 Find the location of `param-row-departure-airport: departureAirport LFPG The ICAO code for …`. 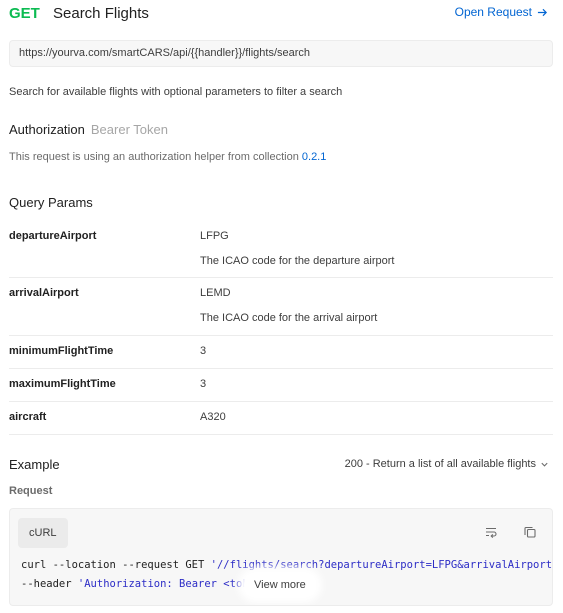

param-row-departure-airport: departureAirport LFPG The ICAO code for … is located at coordinates (281, 249).